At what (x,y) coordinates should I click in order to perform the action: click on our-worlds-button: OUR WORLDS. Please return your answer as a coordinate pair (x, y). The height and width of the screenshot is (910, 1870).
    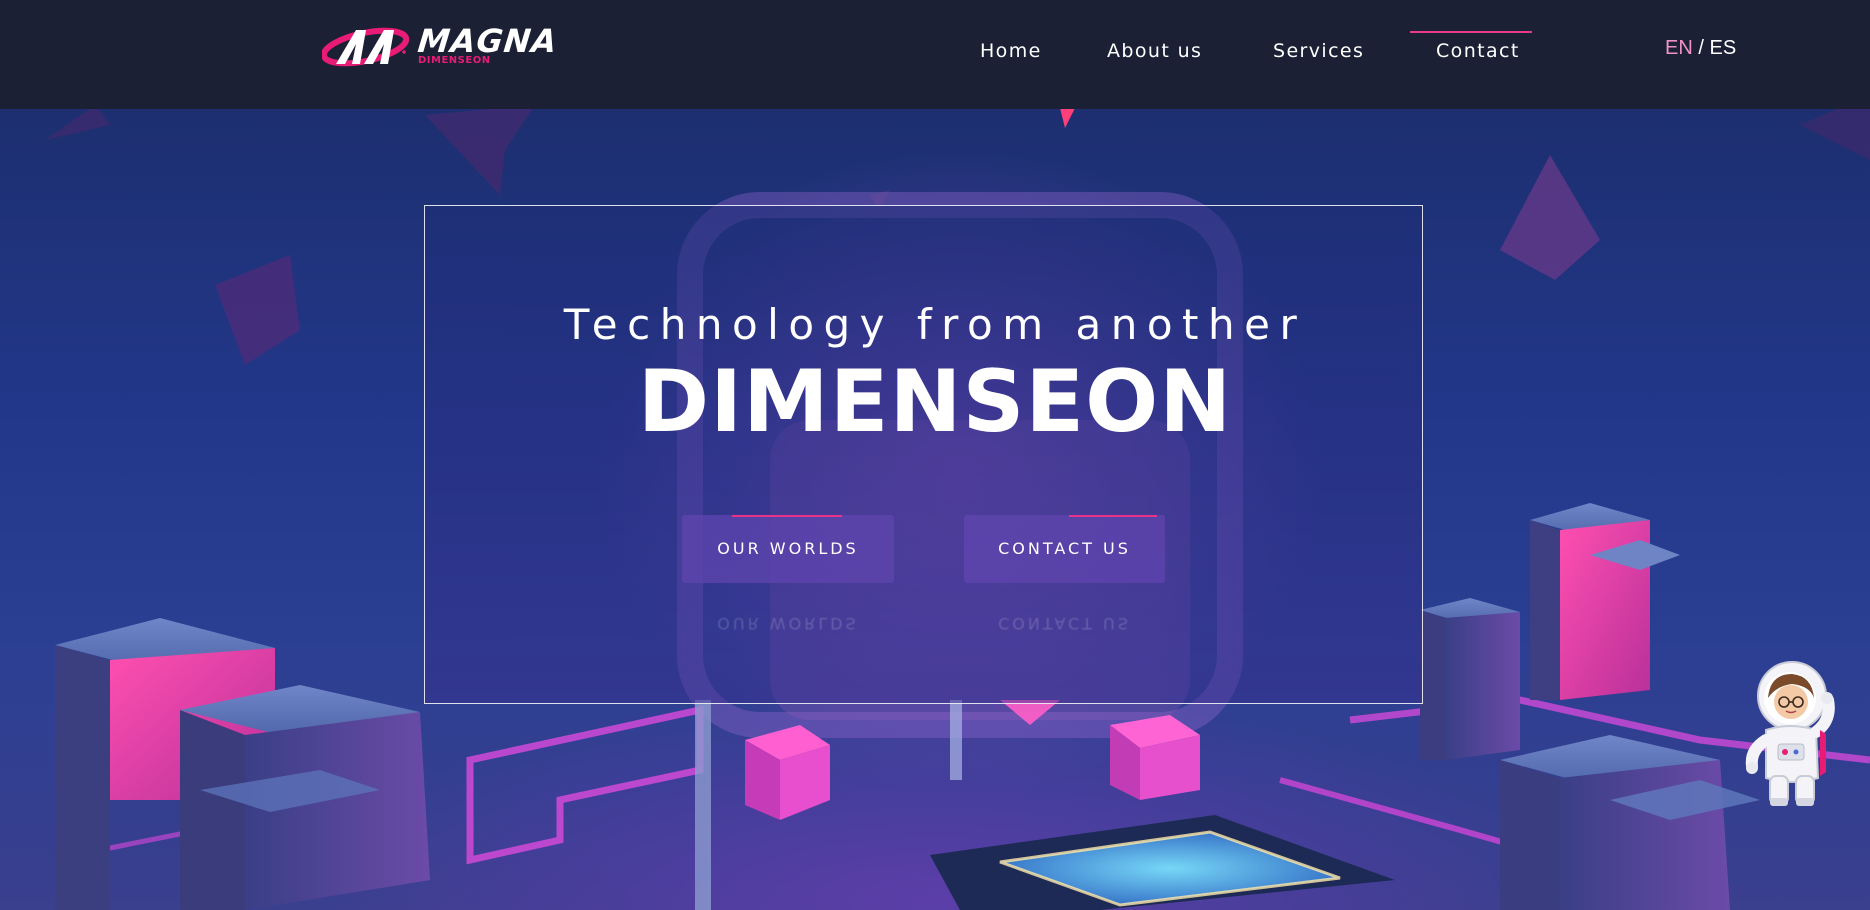
    Looking at the image, I should click on (788, 549).